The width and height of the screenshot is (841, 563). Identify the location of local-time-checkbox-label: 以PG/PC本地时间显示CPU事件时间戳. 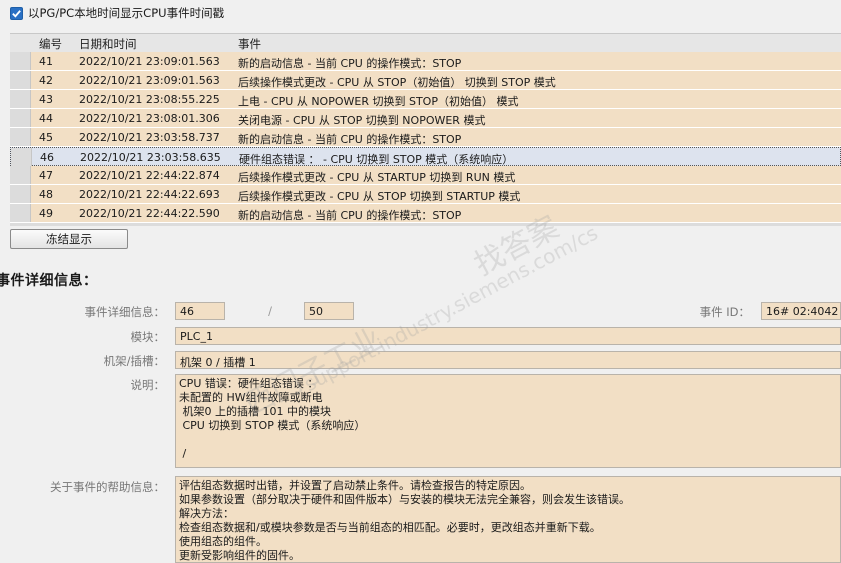
(126, 13).